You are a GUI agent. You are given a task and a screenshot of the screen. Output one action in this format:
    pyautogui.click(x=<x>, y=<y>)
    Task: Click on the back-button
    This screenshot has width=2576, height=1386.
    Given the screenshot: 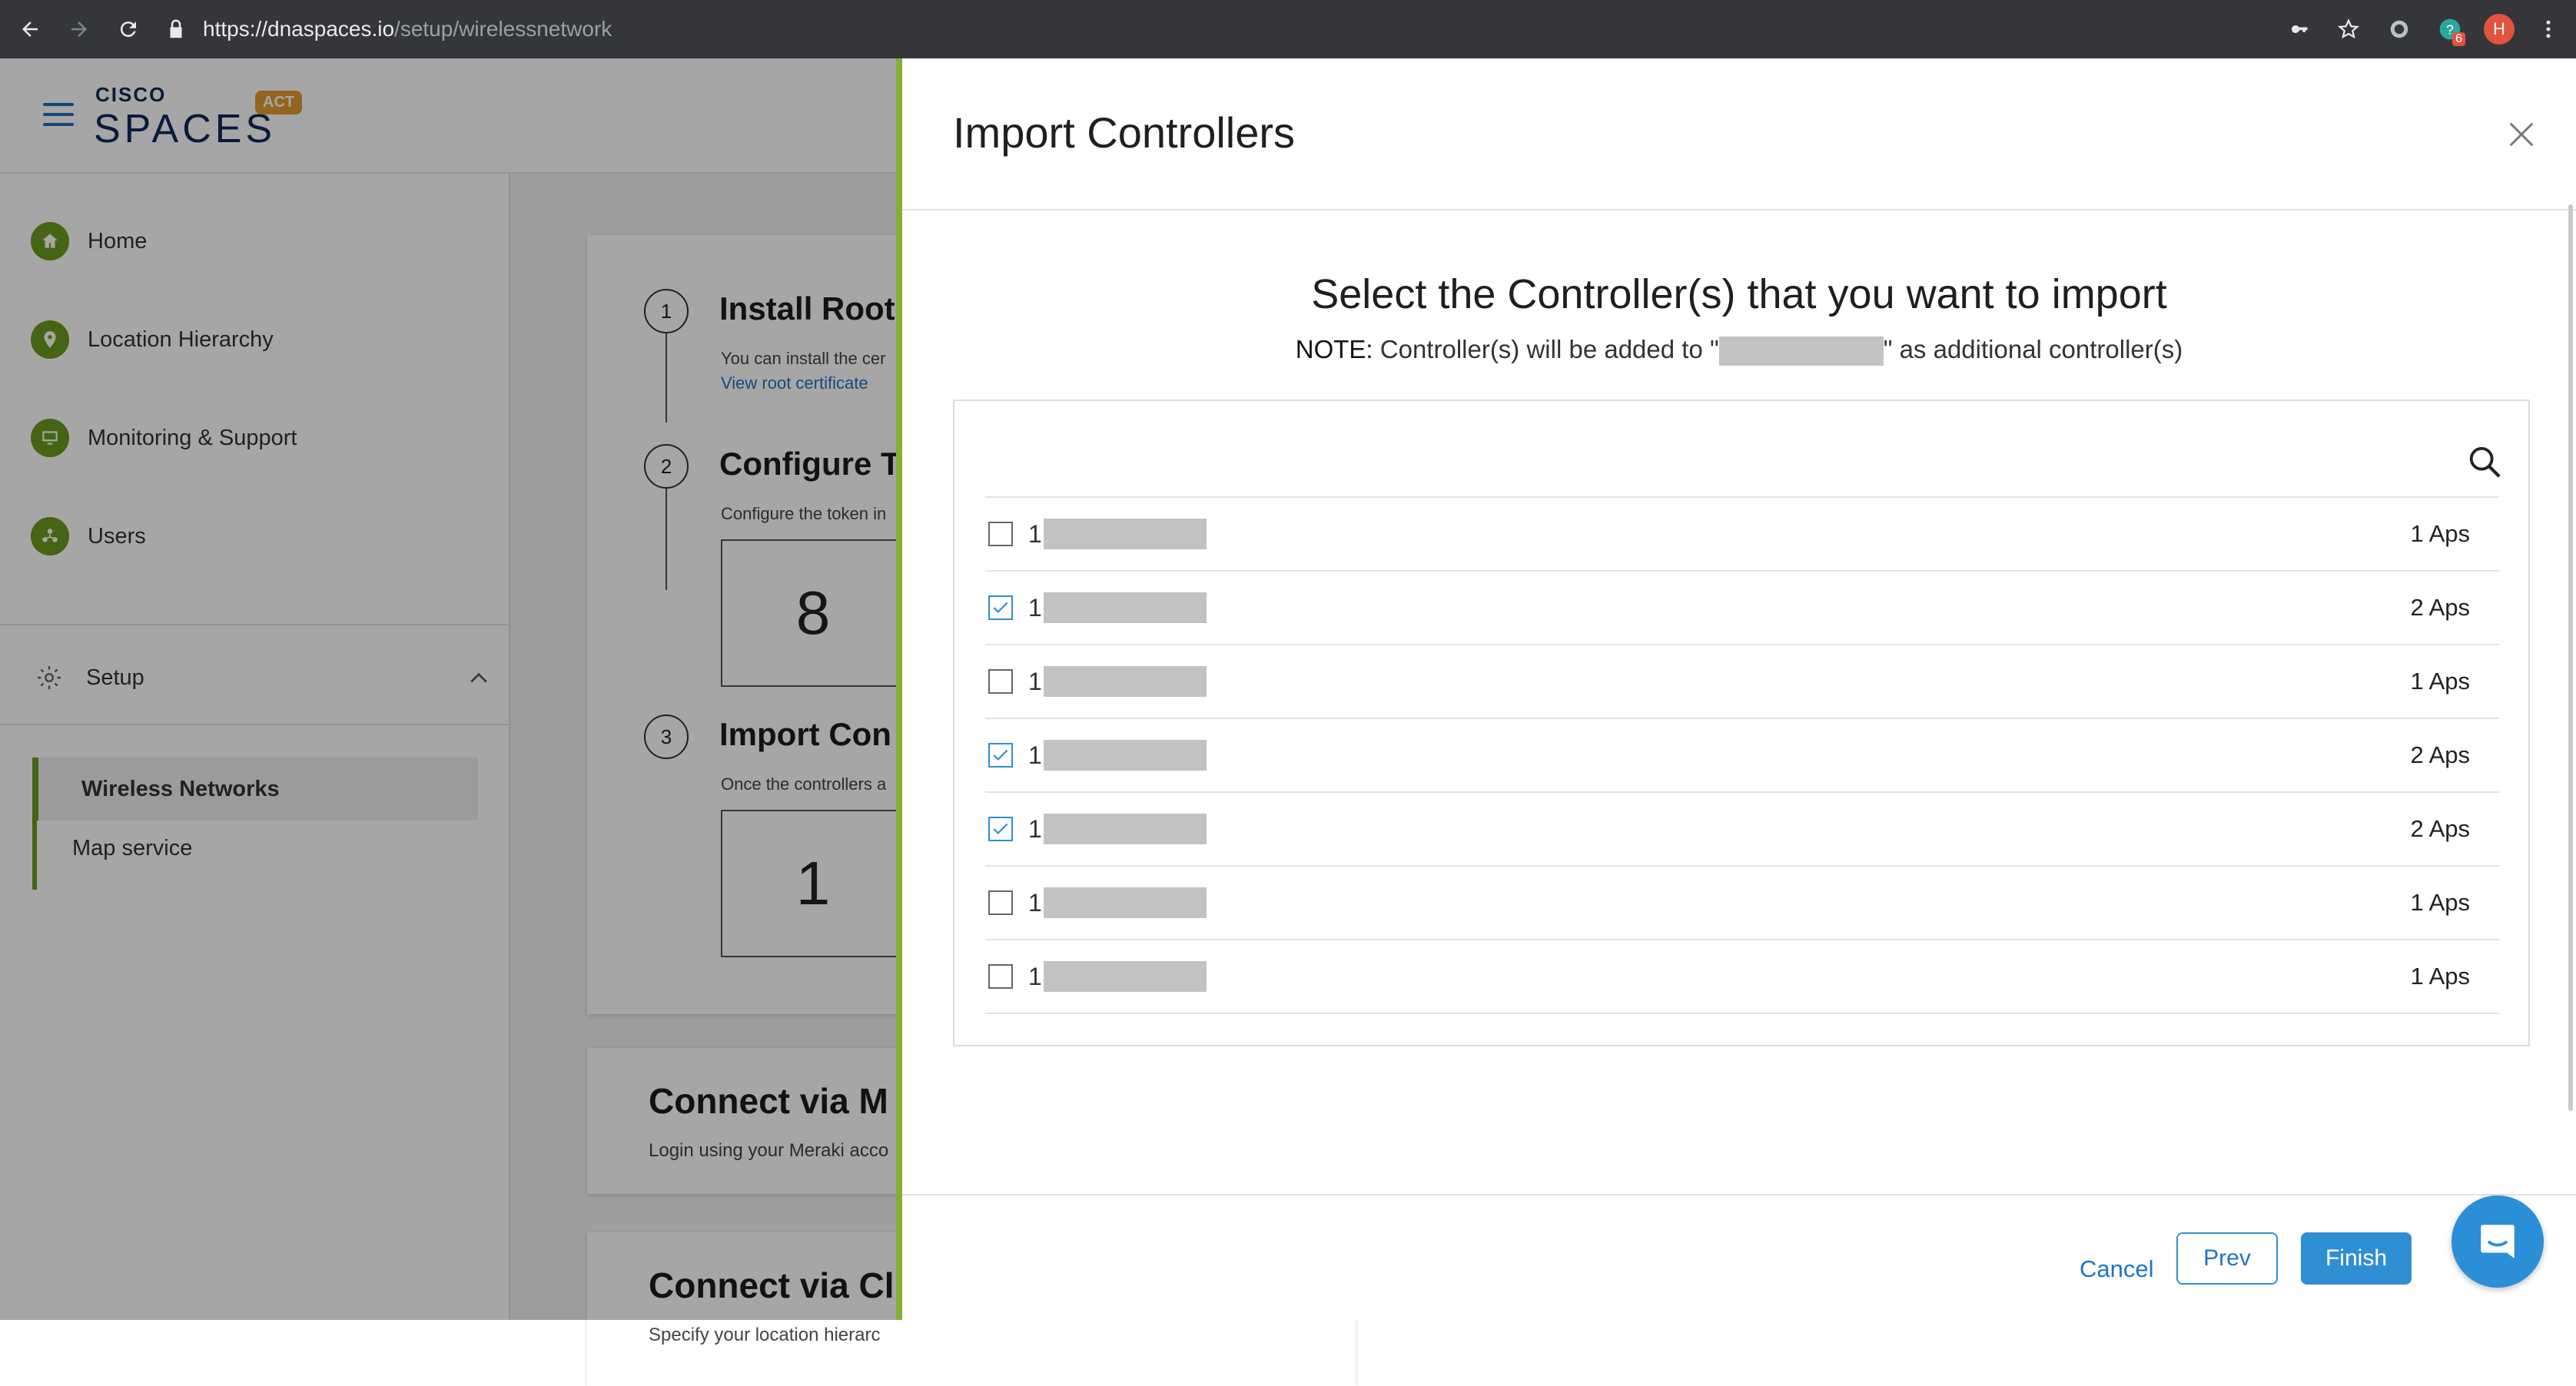 What is the action you would take?
    pyautogui.click(x=30, y=29)
    